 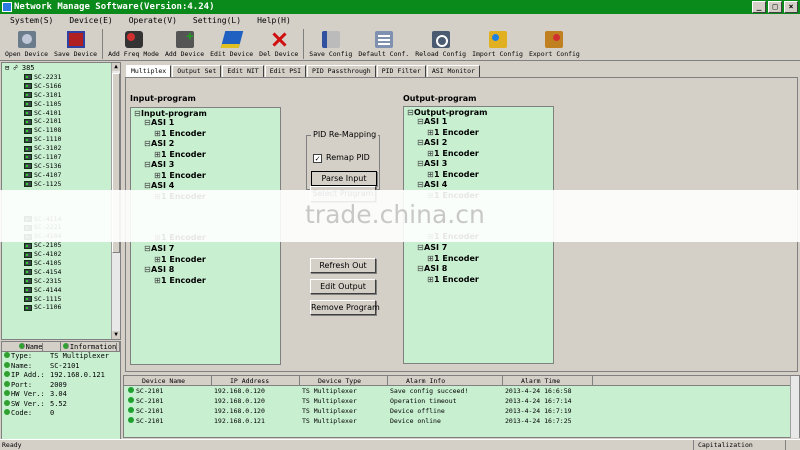 I want to click on del-device-button: Del Device, so click(x=278, y=44).